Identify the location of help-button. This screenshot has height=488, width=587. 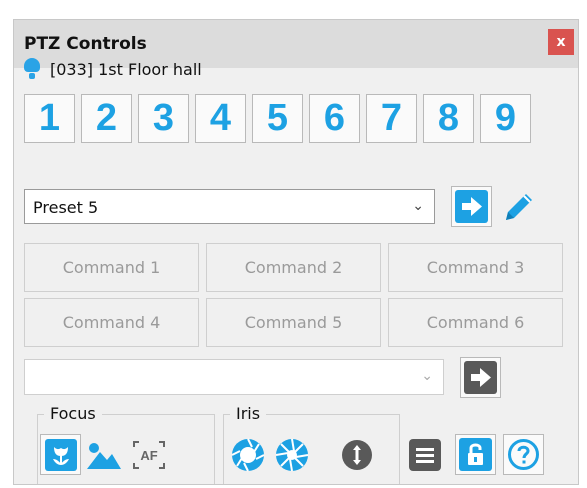
(523, 454).